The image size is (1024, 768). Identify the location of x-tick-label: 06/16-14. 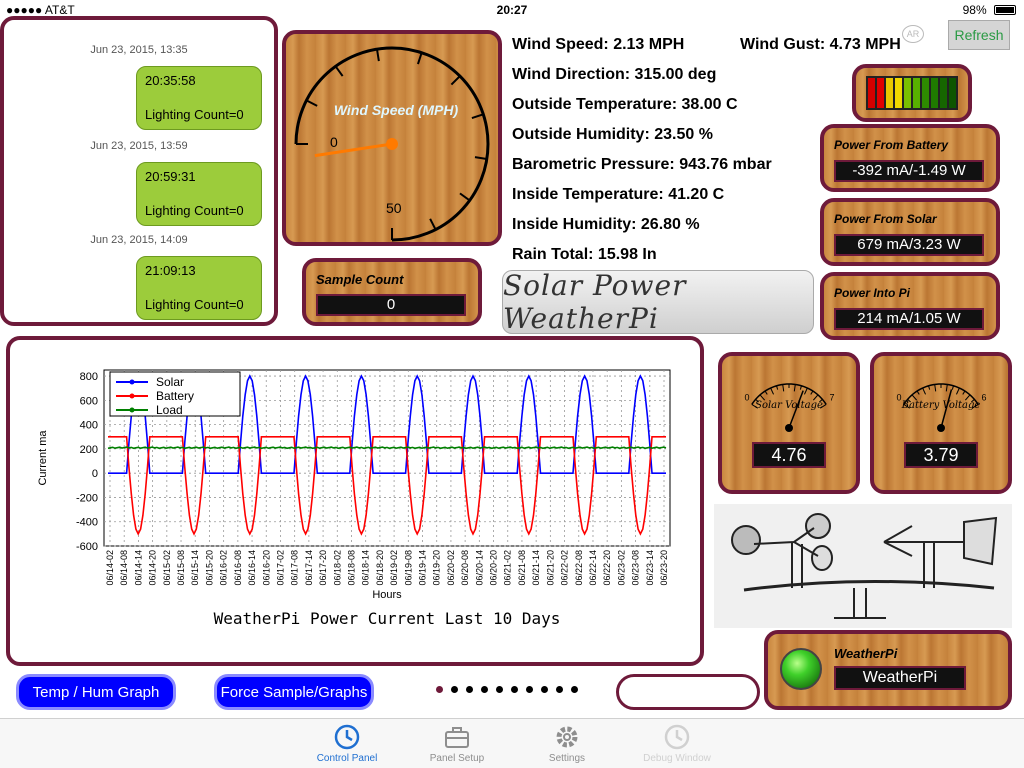
(252, 568).